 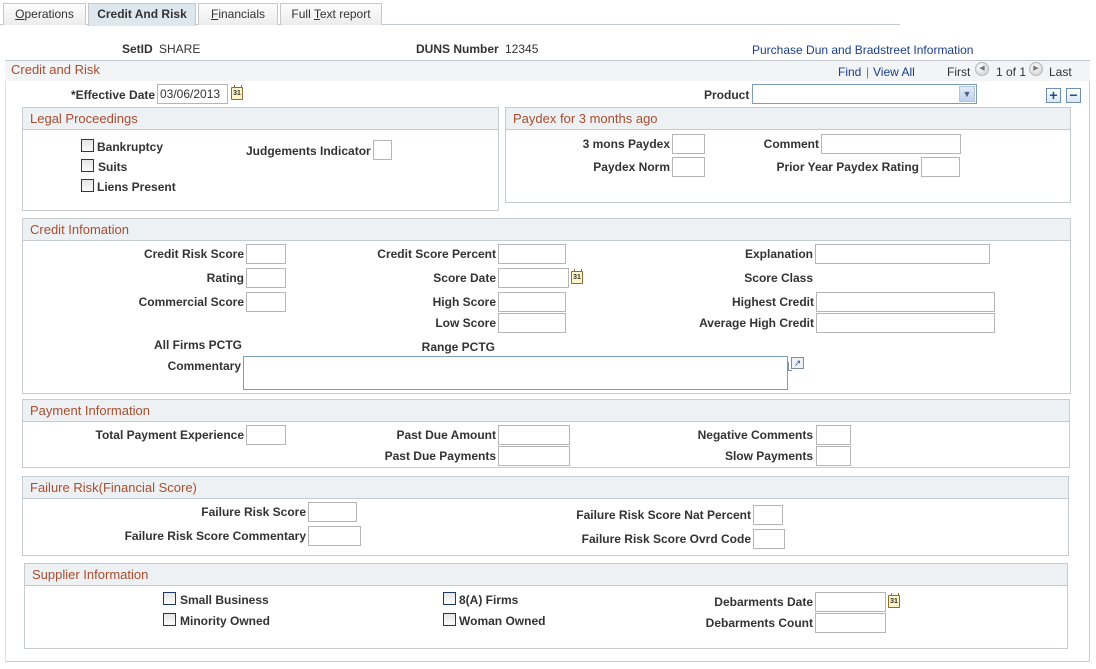 What do you see at coordinates (666, 539) in the screenshot?
I see `failure-risk-score-ovrd-code-label: Failure Risk Score Ovrd Code` at bounding box center [666, 539].